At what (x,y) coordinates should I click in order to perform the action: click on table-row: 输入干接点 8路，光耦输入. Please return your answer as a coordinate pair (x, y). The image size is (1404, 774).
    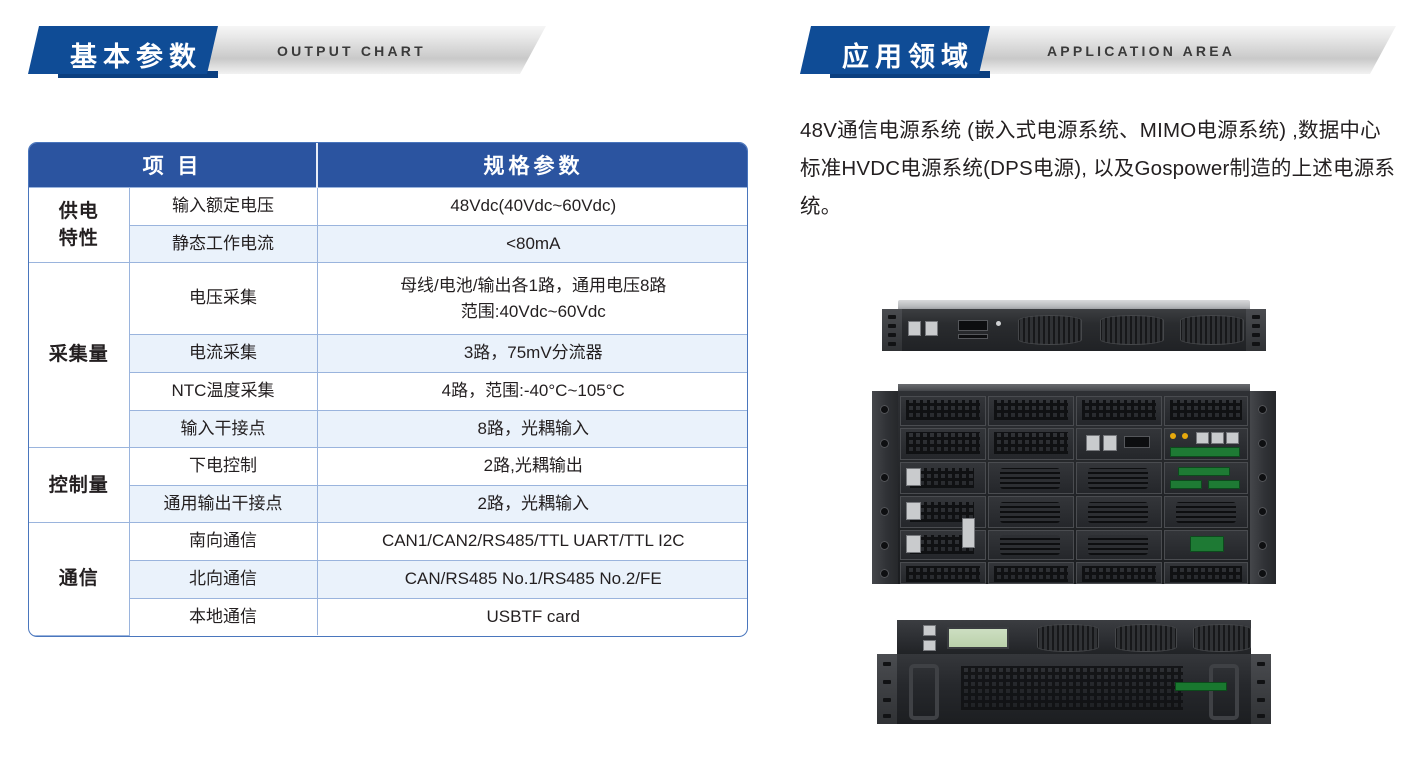
    Looking at the image, I should click on (388, 429).